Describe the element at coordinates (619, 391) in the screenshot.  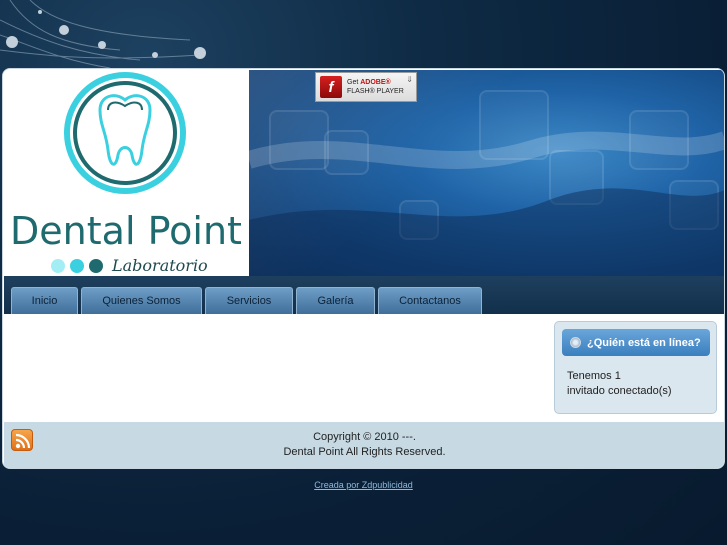
I see `online-guests-text: invitado conectado(s)` at that location.